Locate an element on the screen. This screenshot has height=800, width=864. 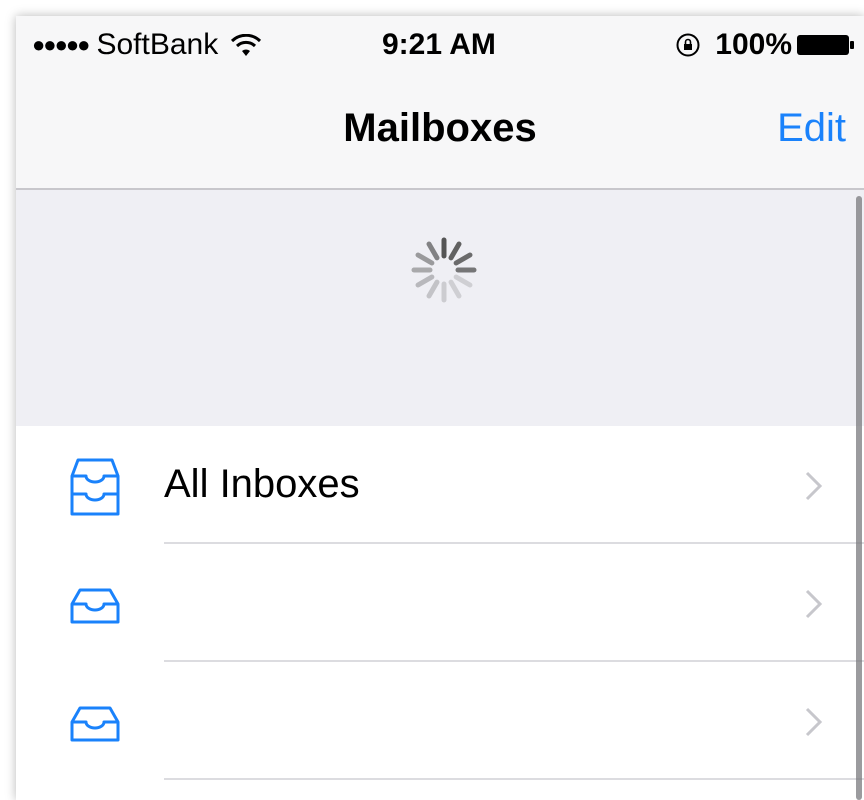
battery-percent: 100% is located at coordinates (753, 44).